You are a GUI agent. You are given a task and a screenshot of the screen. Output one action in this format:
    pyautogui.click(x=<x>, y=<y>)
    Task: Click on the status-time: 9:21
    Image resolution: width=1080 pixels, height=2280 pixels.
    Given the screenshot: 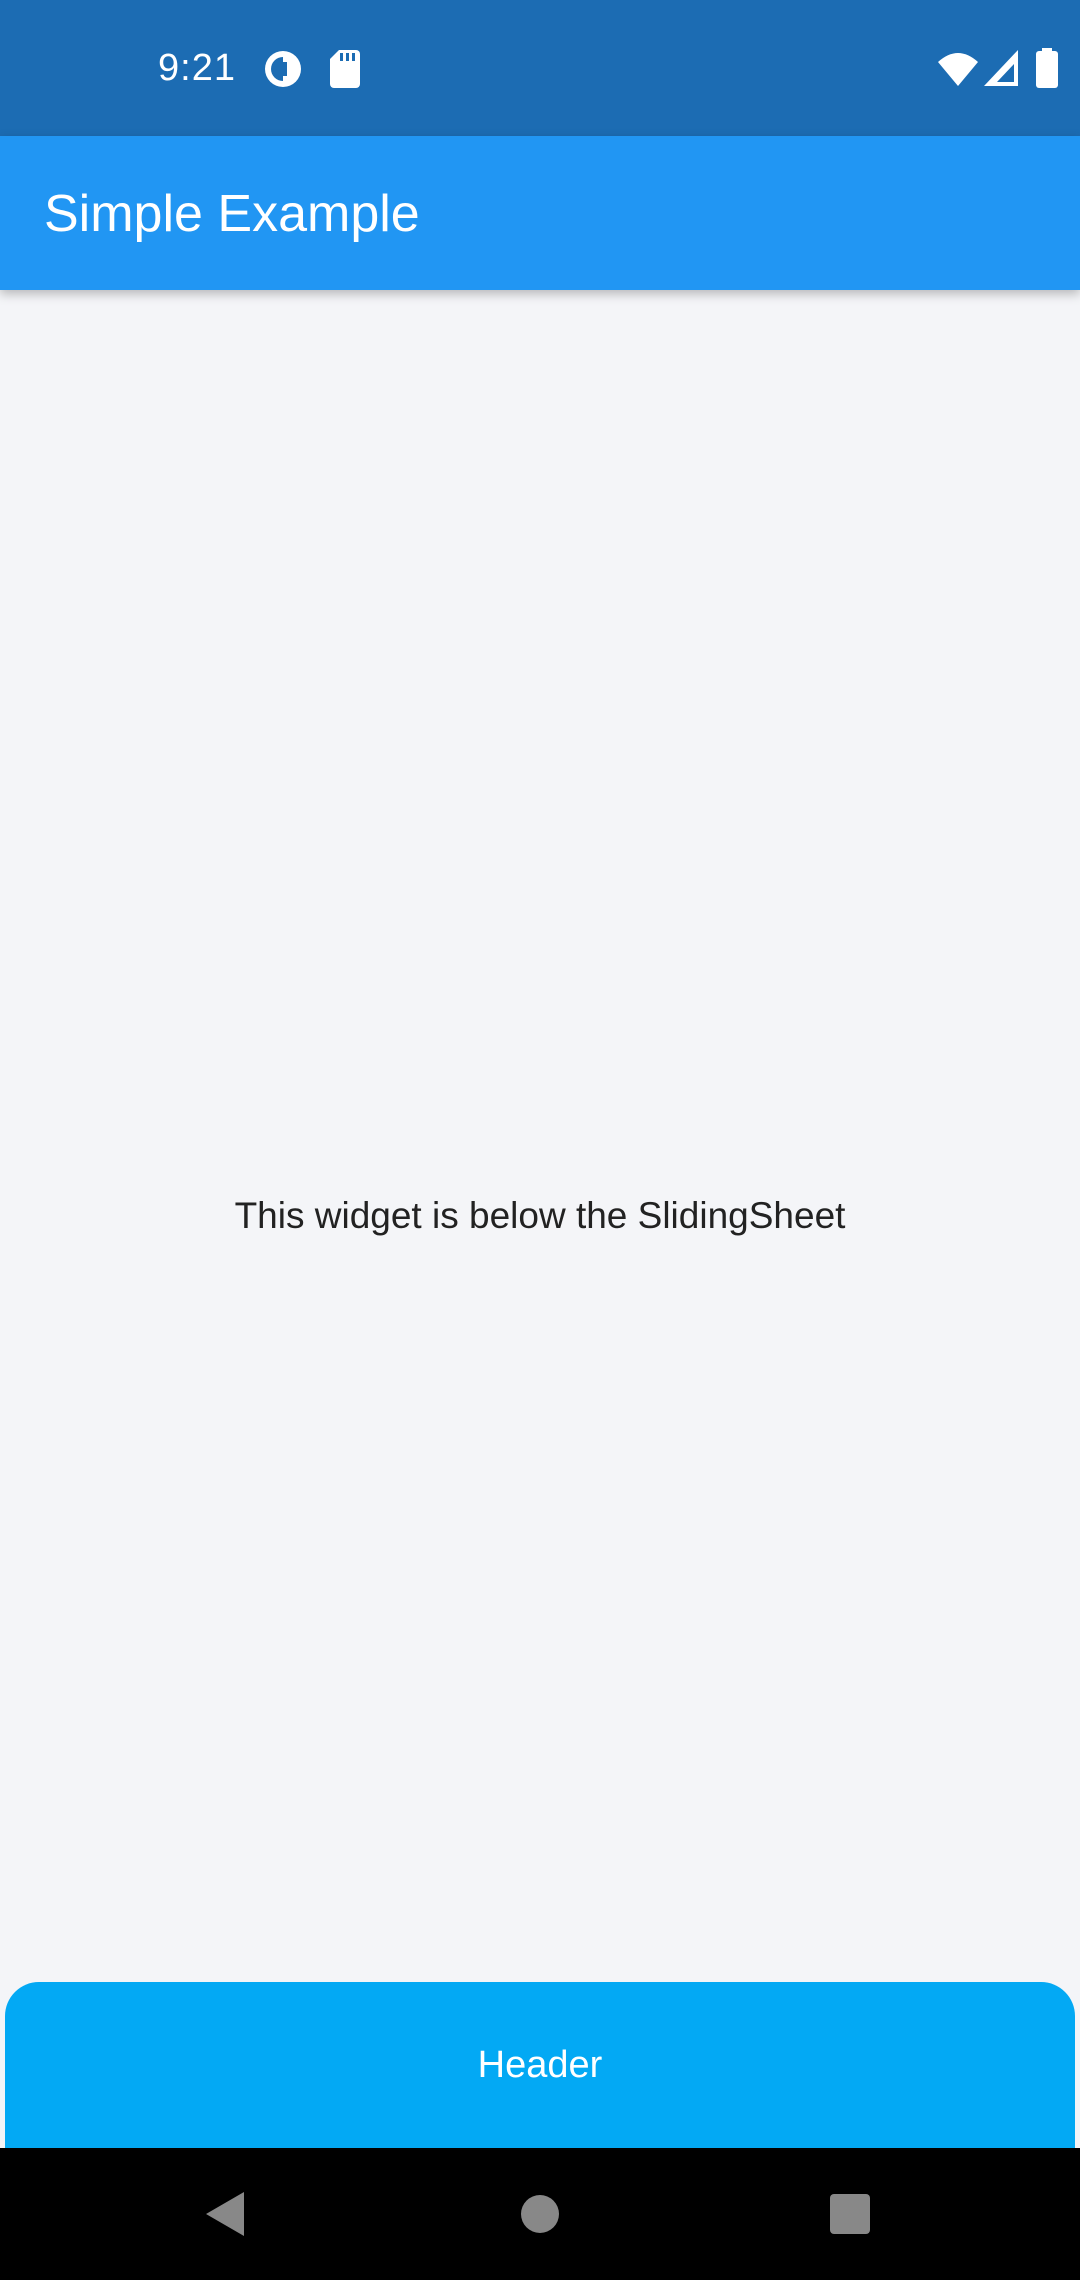 What is the action you would take?
    pyautogui.click(x=197, y=68)
    